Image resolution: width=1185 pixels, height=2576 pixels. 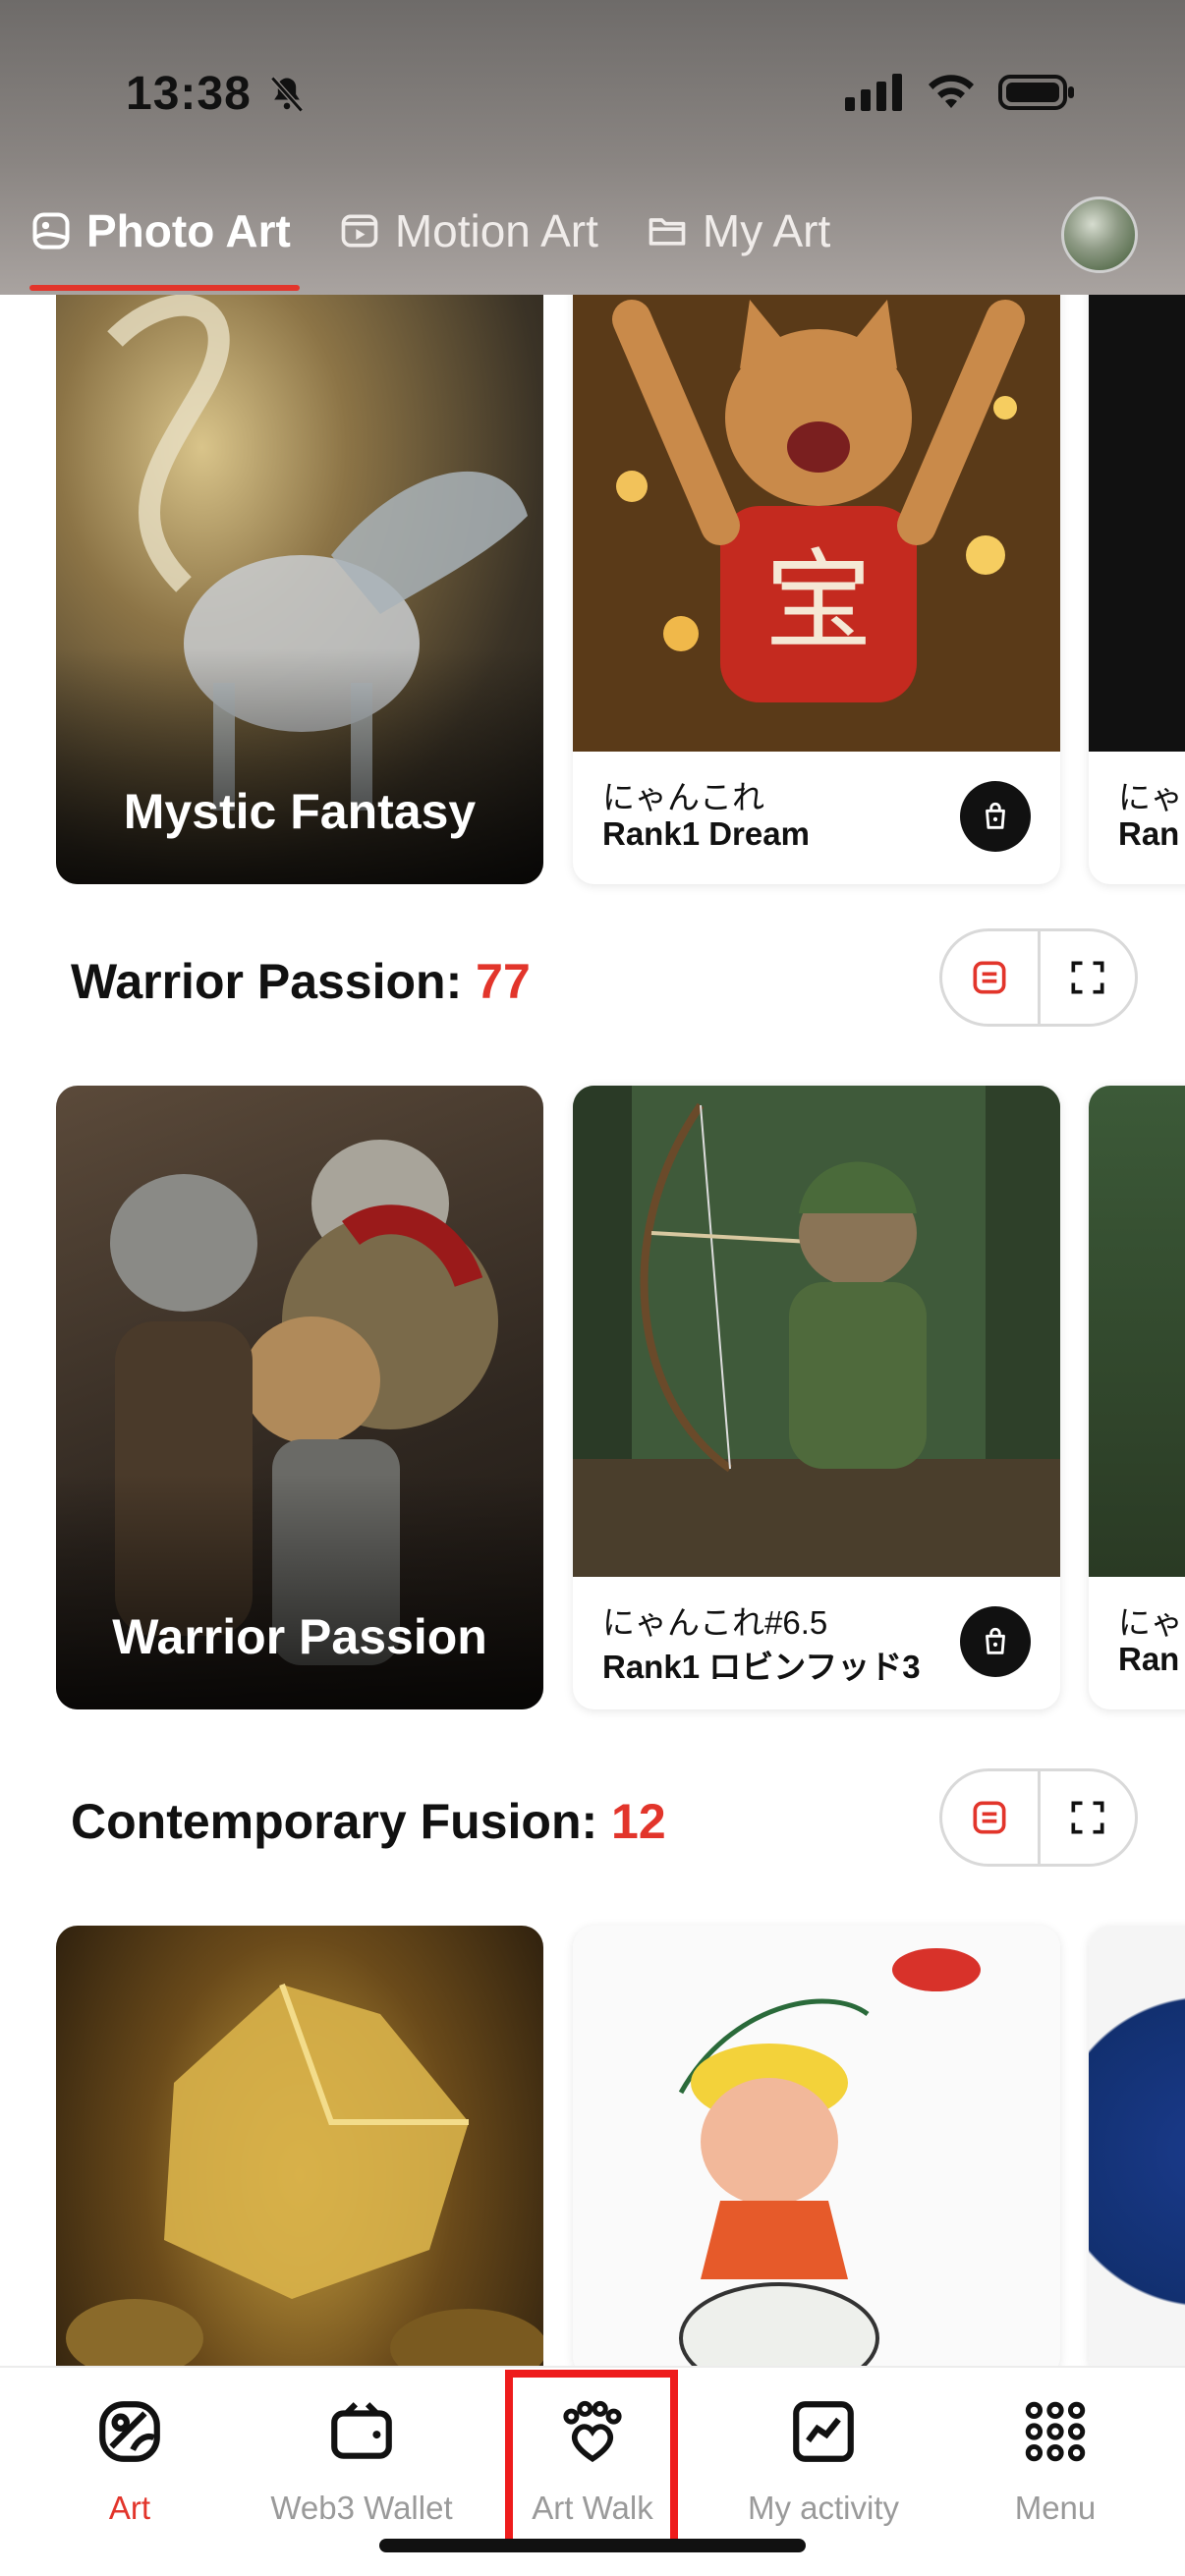 I want to click on highlight-annotation-box, so click(x=592, y=2461).